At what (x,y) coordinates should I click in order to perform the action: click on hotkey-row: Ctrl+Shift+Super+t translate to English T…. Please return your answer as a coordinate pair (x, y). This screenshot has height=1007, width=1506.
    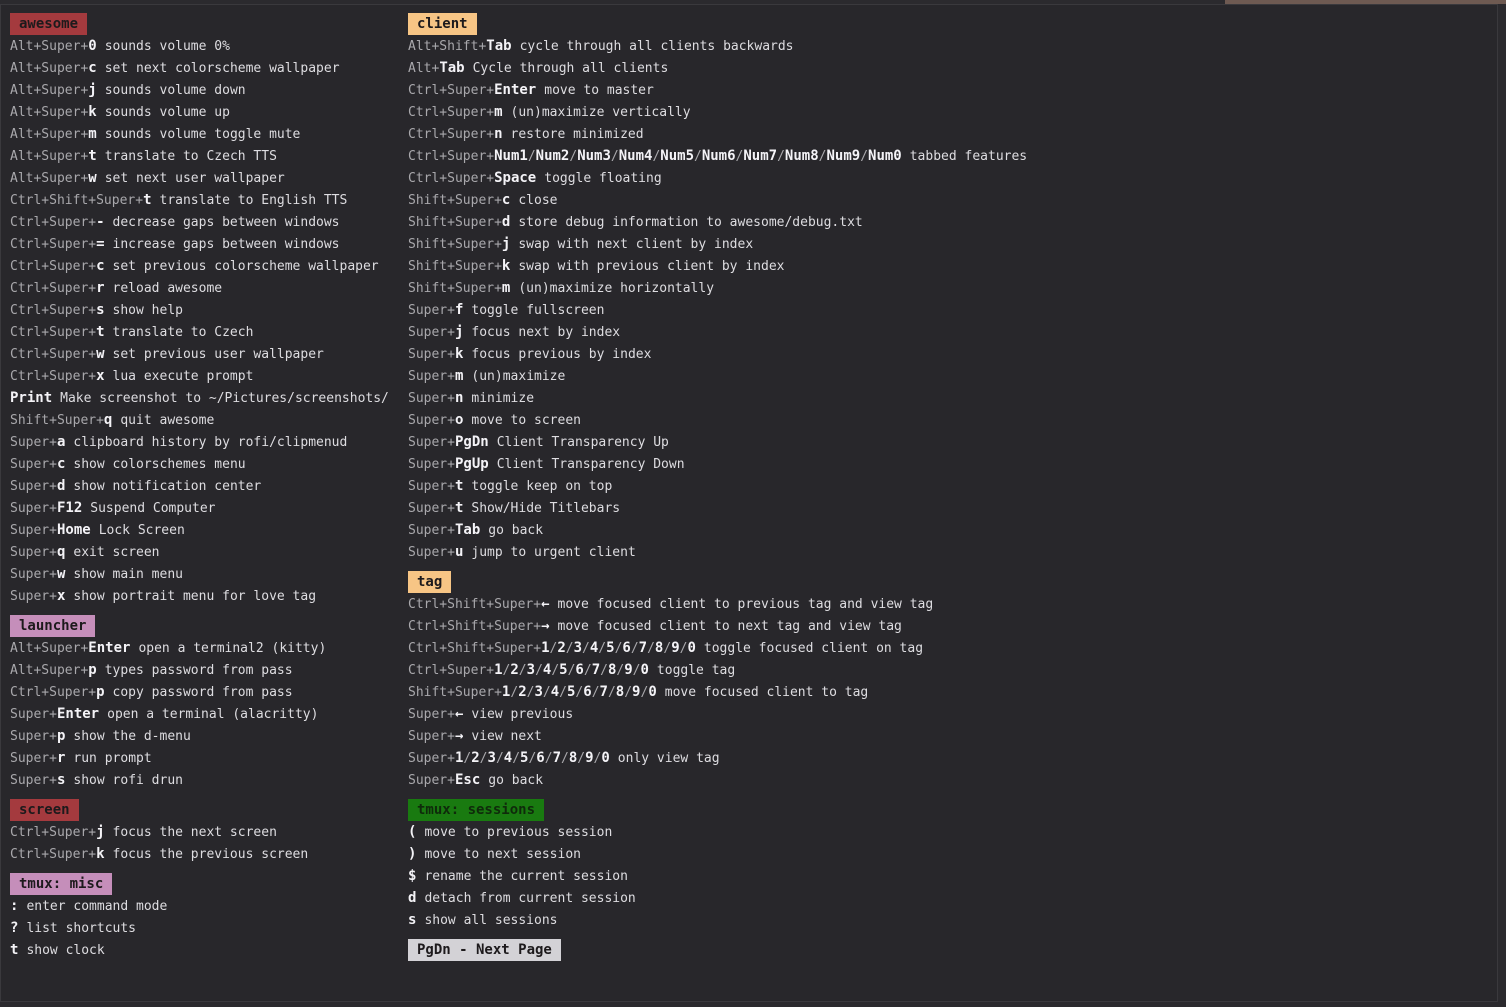
    Looking at the image, I should click on (207, 200).